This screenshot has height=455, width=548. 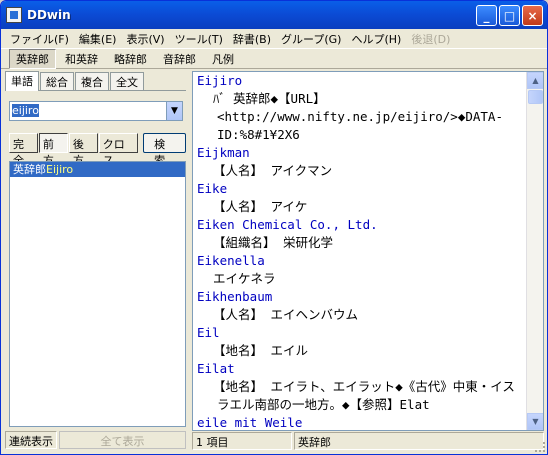 What do you see at coordinates (534, 251) in the screenshot?
I see `vertical-scrollbar: ▲ ▼` at bounding box center [534, 251].